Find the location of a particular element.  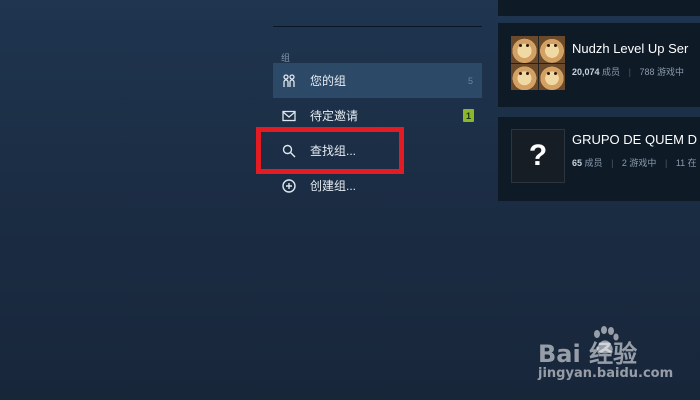

group-avatar is located at coordinates (538, 63).